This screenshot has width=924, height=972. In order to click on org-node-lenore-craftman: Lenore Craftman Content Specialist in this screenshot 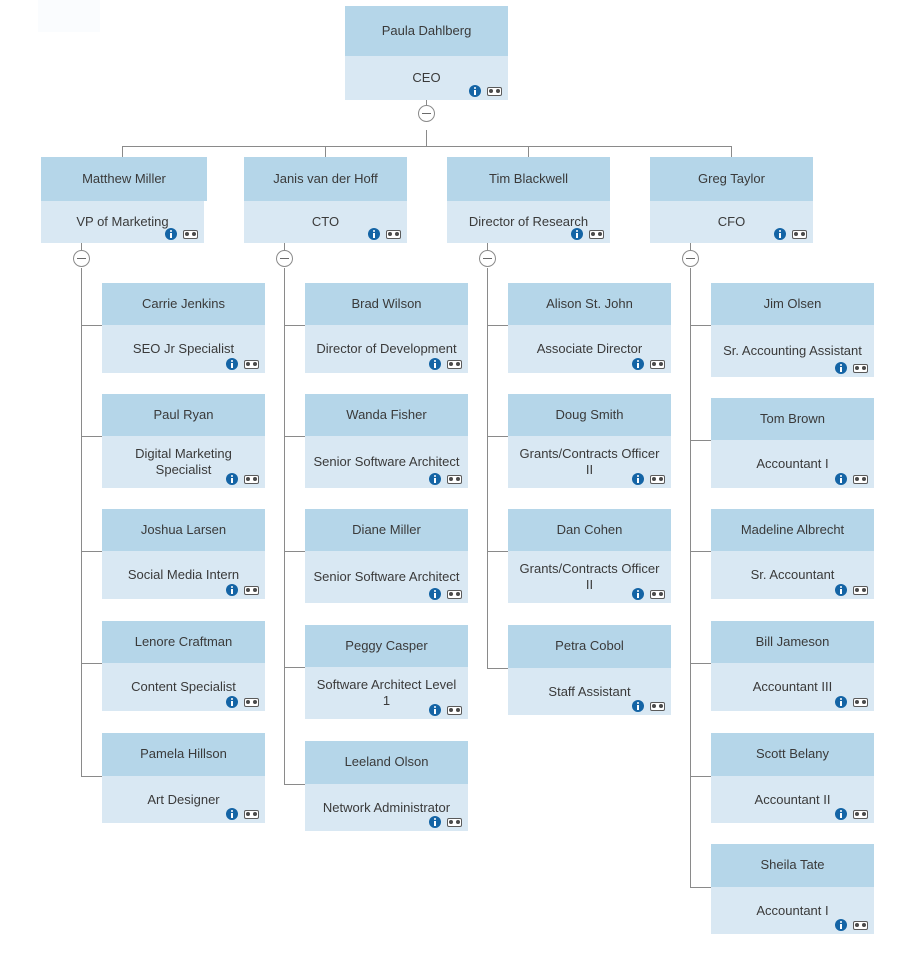, I will do `click(183, 666)`.